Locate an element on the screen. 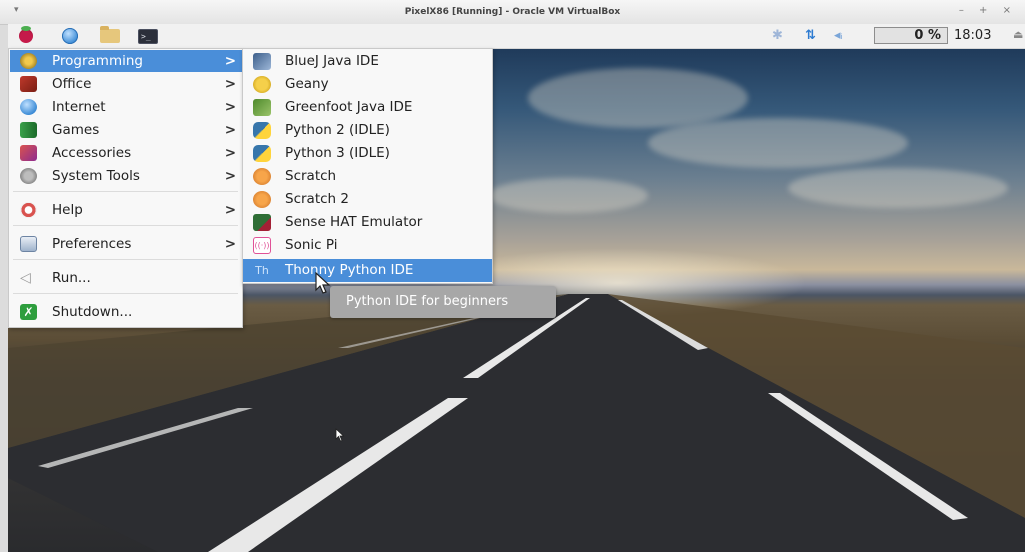 This screenshot has height=552, width=1025. menu-item-accessories: Accessories > is located at coordinates (126, 153).